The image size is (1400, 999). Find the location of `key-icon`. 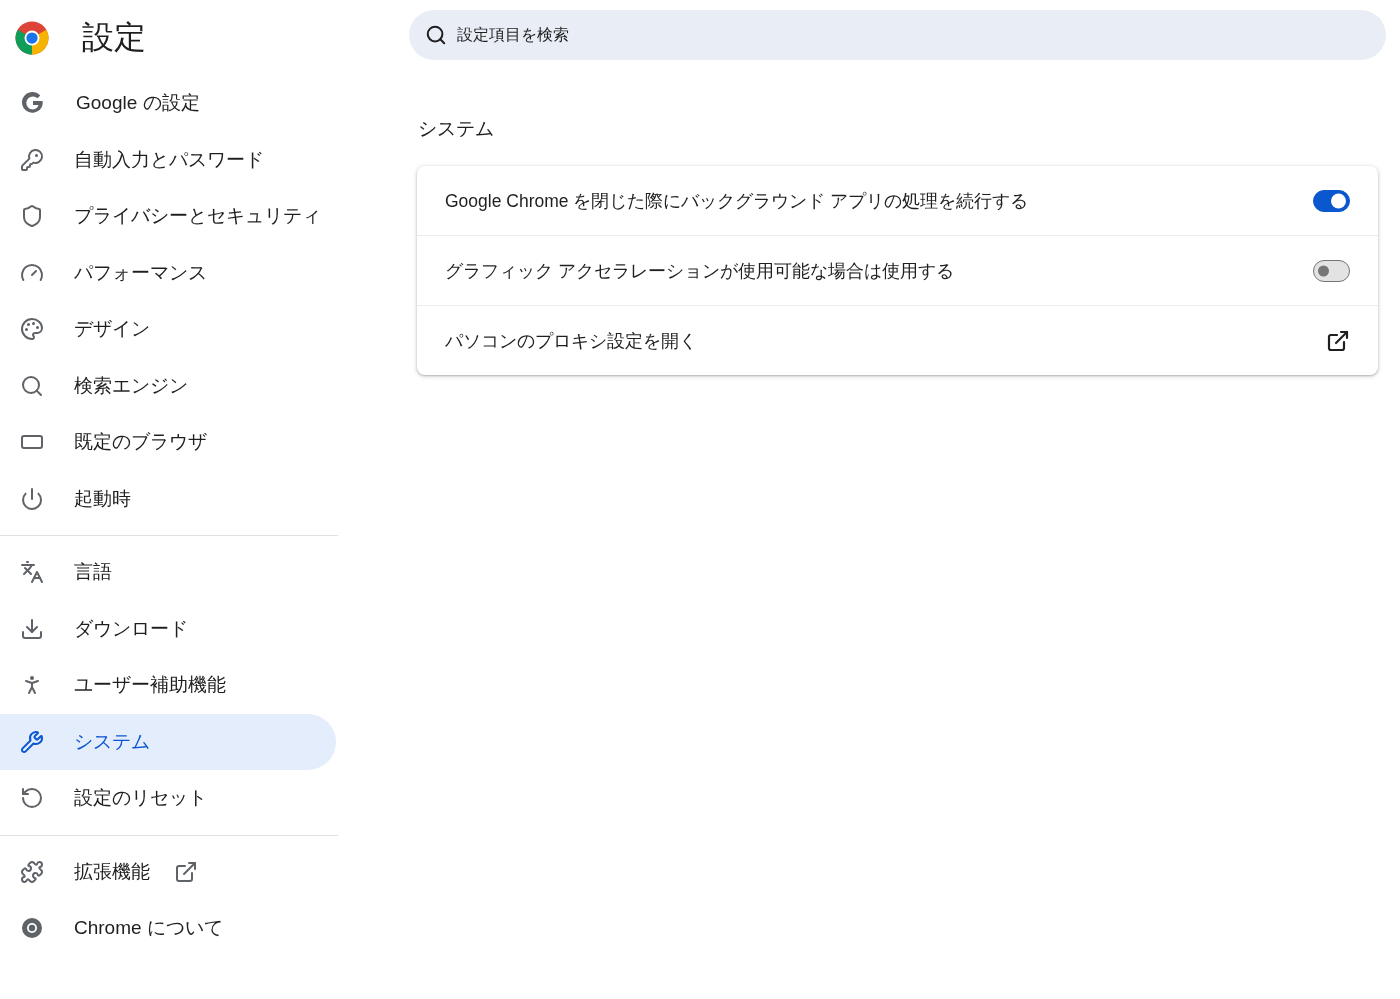

key-icon is located at coordinates (32, 159).